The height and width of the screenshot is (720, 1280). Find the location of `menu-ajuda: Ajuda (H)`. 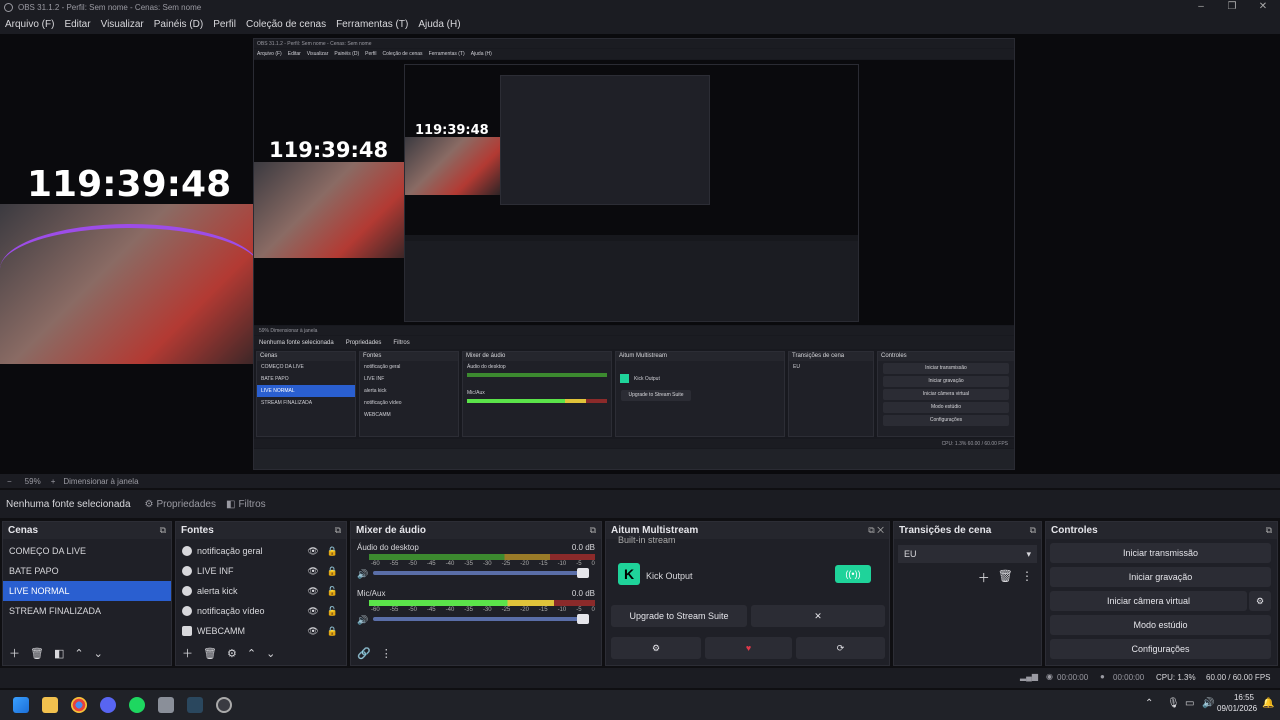

menu-ajuda: Ajuda (H) is located at coordinates (439, 24).